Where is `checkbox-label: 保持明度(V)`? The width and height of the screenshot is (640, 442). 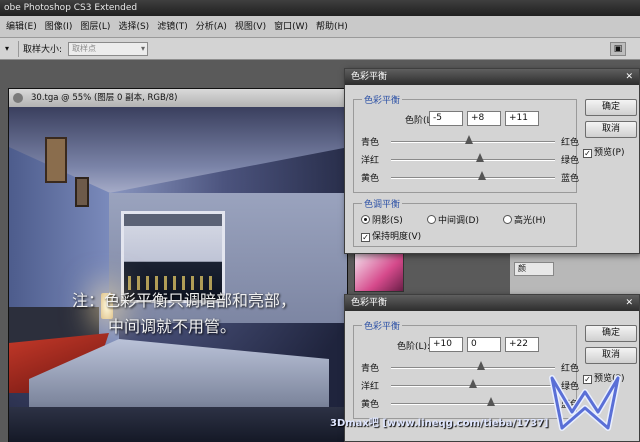 checkbox-label: 保持明度(V) is located at coordinates (397, 237).